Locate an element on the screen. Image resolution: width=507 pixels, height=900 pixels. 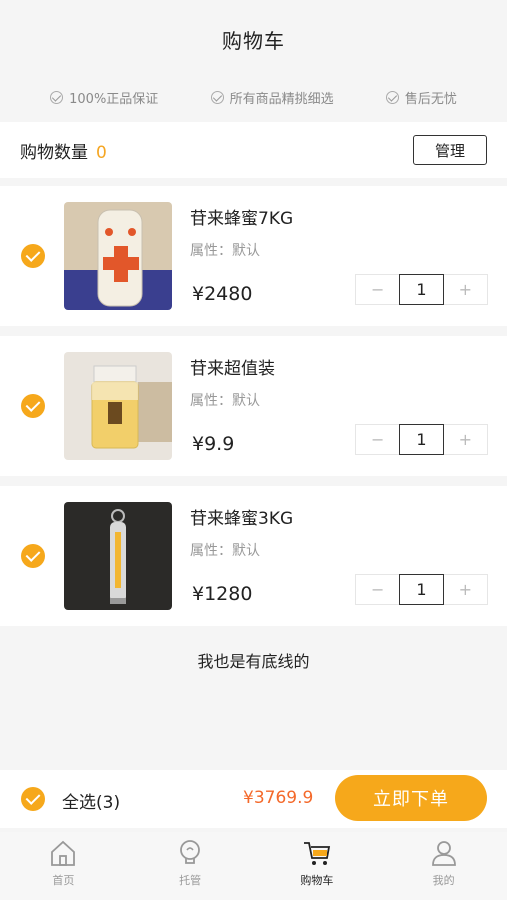
guarantee-label: 100%正品保证 is located at coordinates (114, 99).